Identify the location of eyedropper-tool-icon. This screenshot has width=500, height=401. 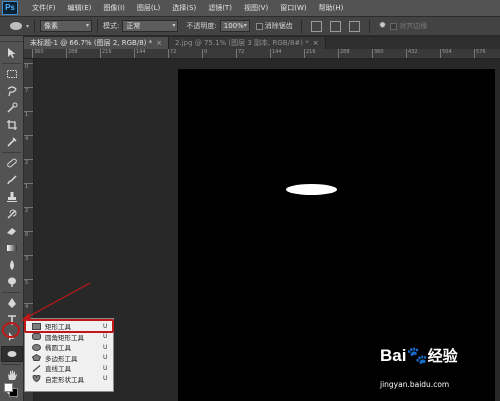
(12, 142).